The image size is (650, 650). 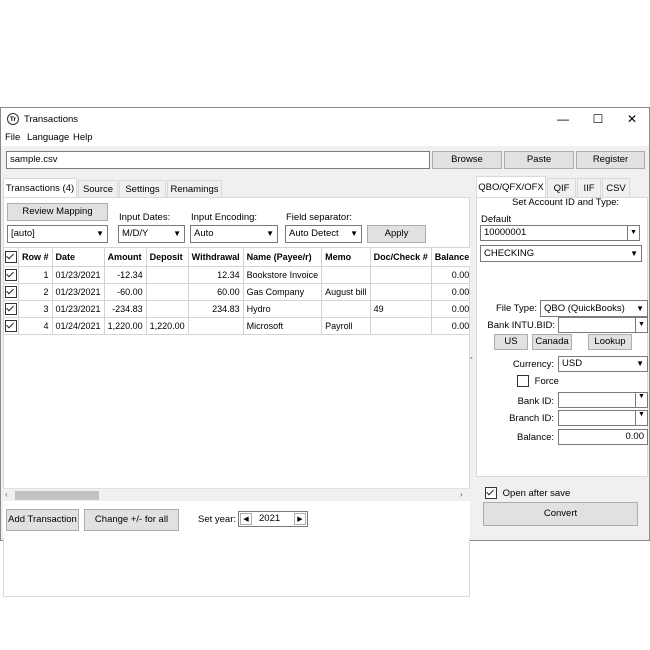 I want to click on cell-withdrawal: 60.00, so click(x=215, y=292).